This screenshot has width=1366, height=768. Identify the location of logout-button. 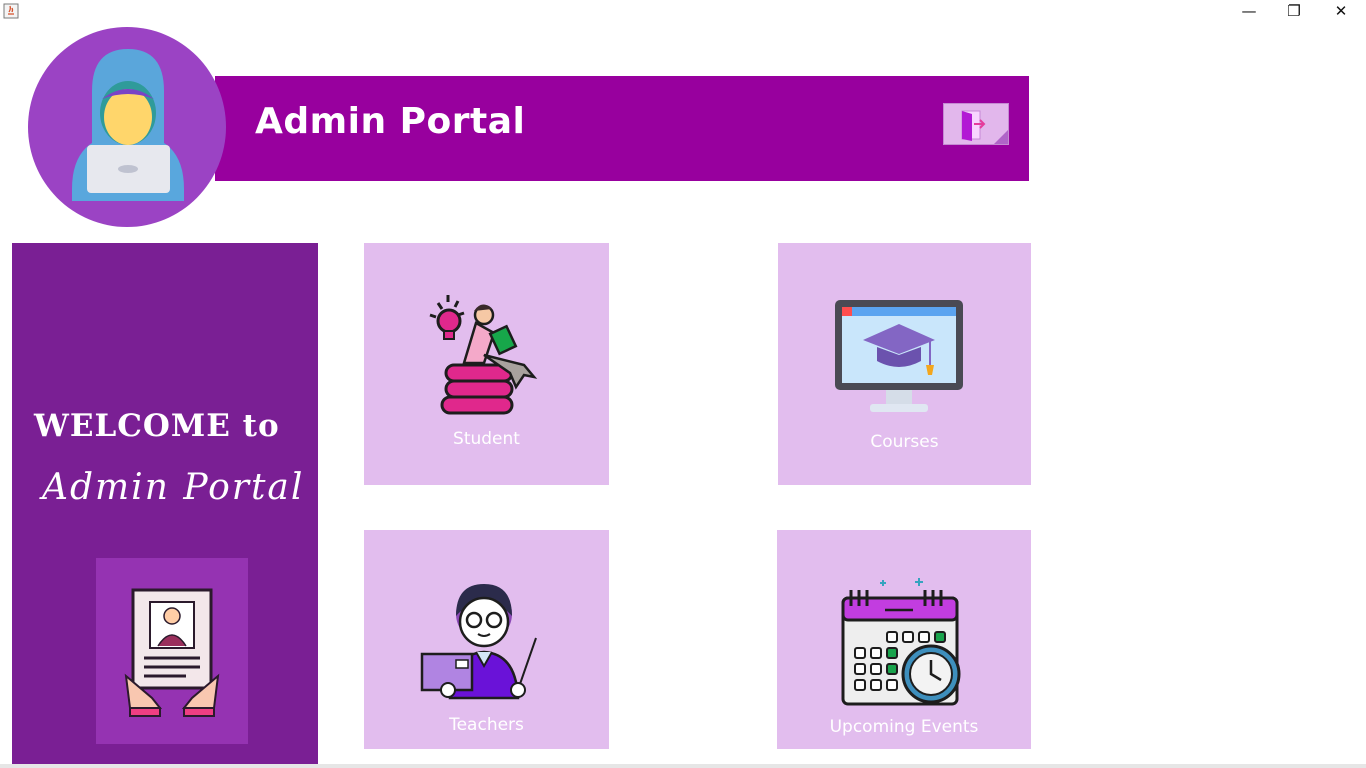
(976, 124).